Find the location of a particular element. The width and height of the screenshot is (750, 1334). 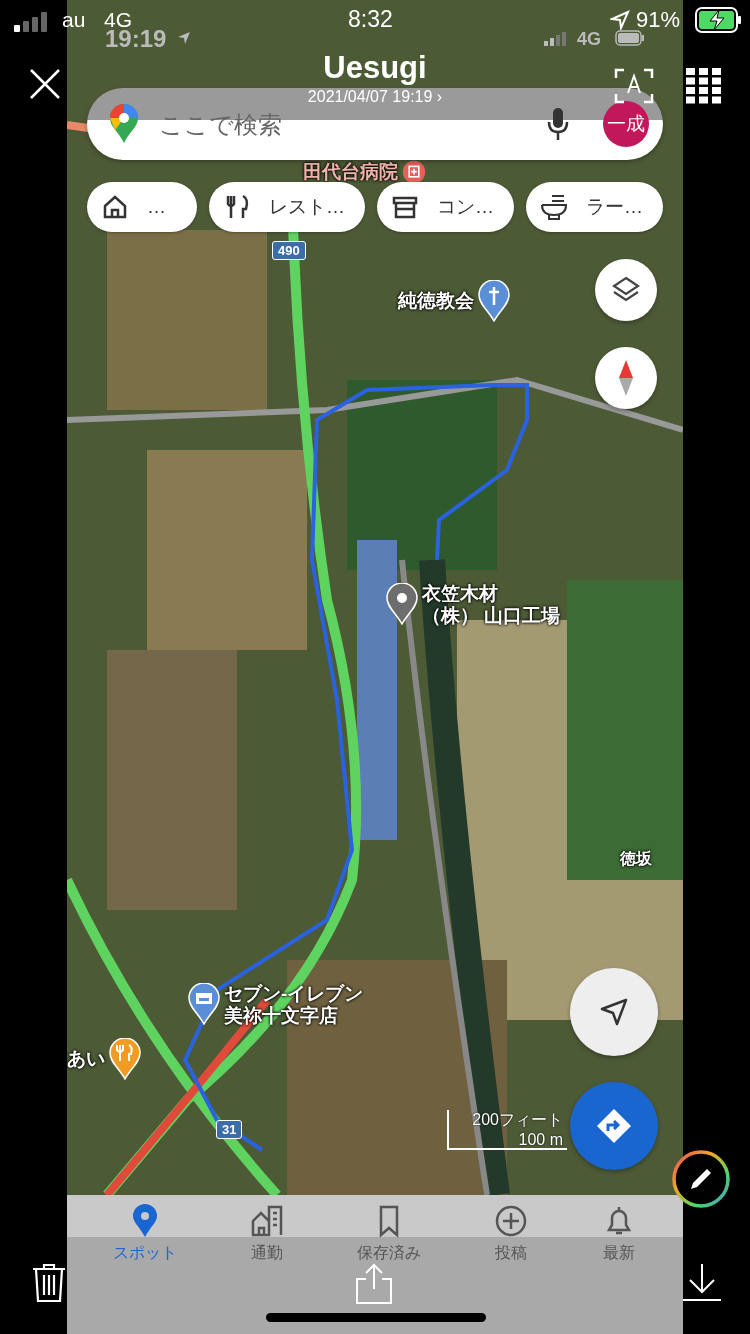

plus-circle-icon is located at coordinates (511, 1221).